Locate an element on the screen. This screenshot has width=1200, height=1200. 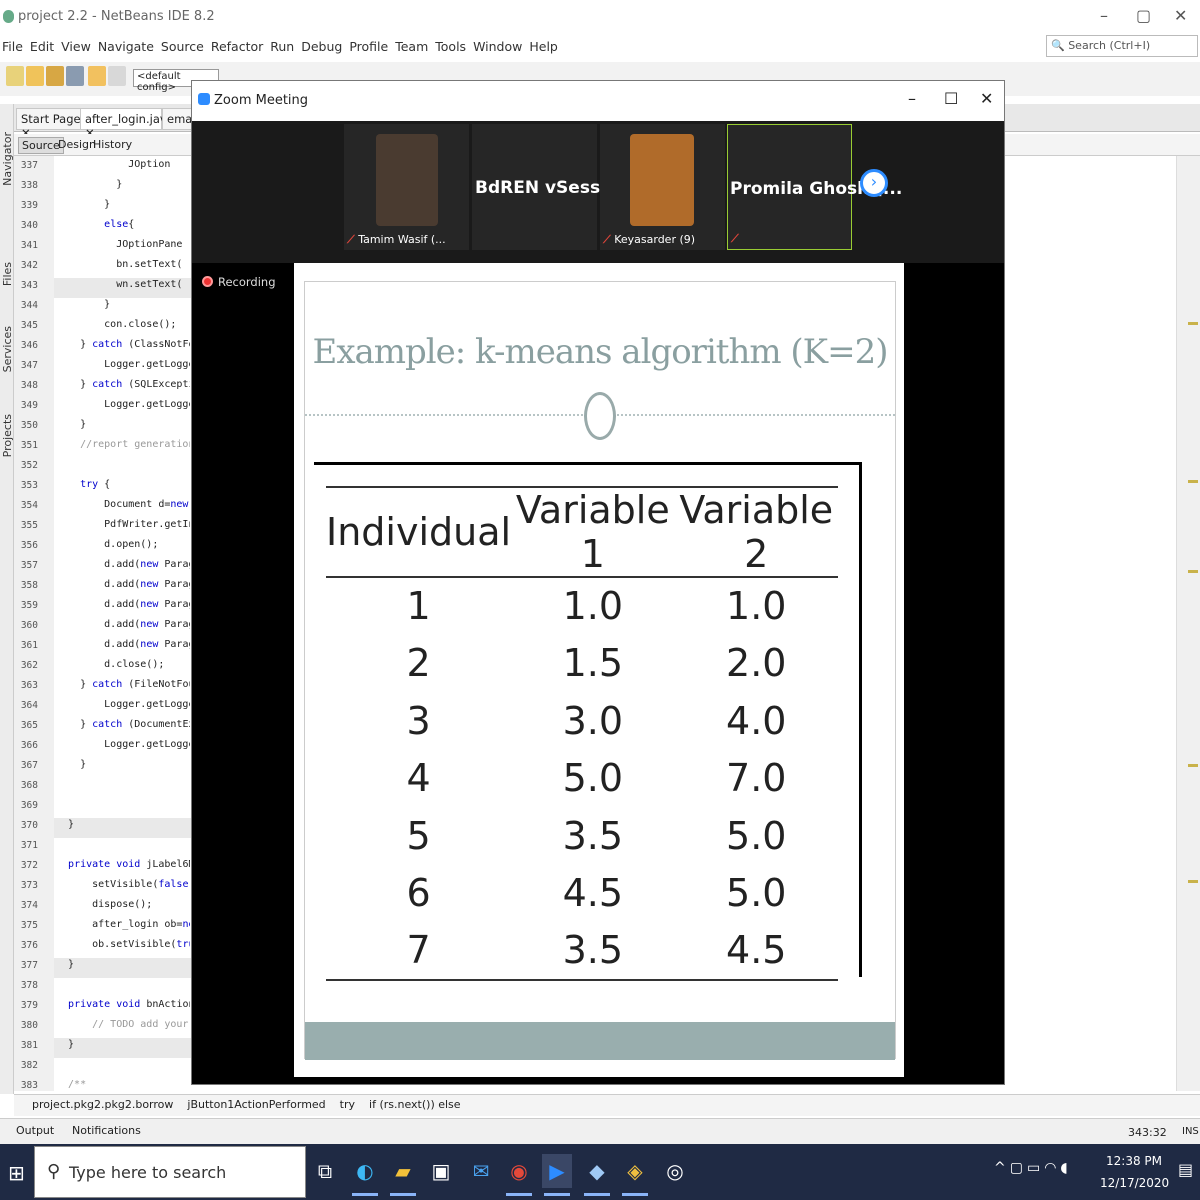
code-line: JOptionPane is located at coordinates (123, 244).